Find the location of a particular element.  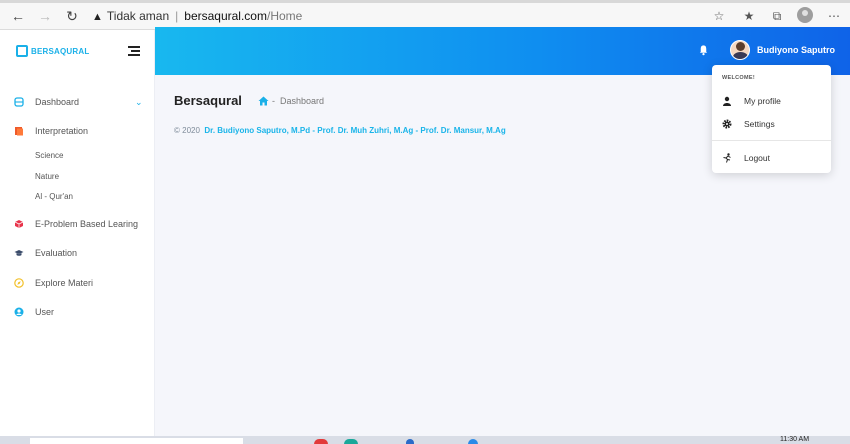

home-icon is located at coordinates (263, 101).